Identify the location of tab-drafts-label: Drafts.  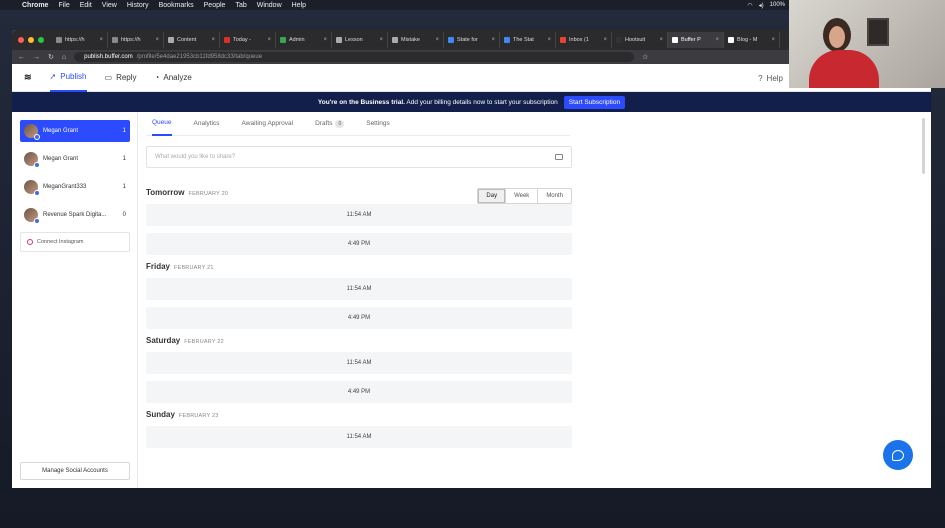
(324, 123).